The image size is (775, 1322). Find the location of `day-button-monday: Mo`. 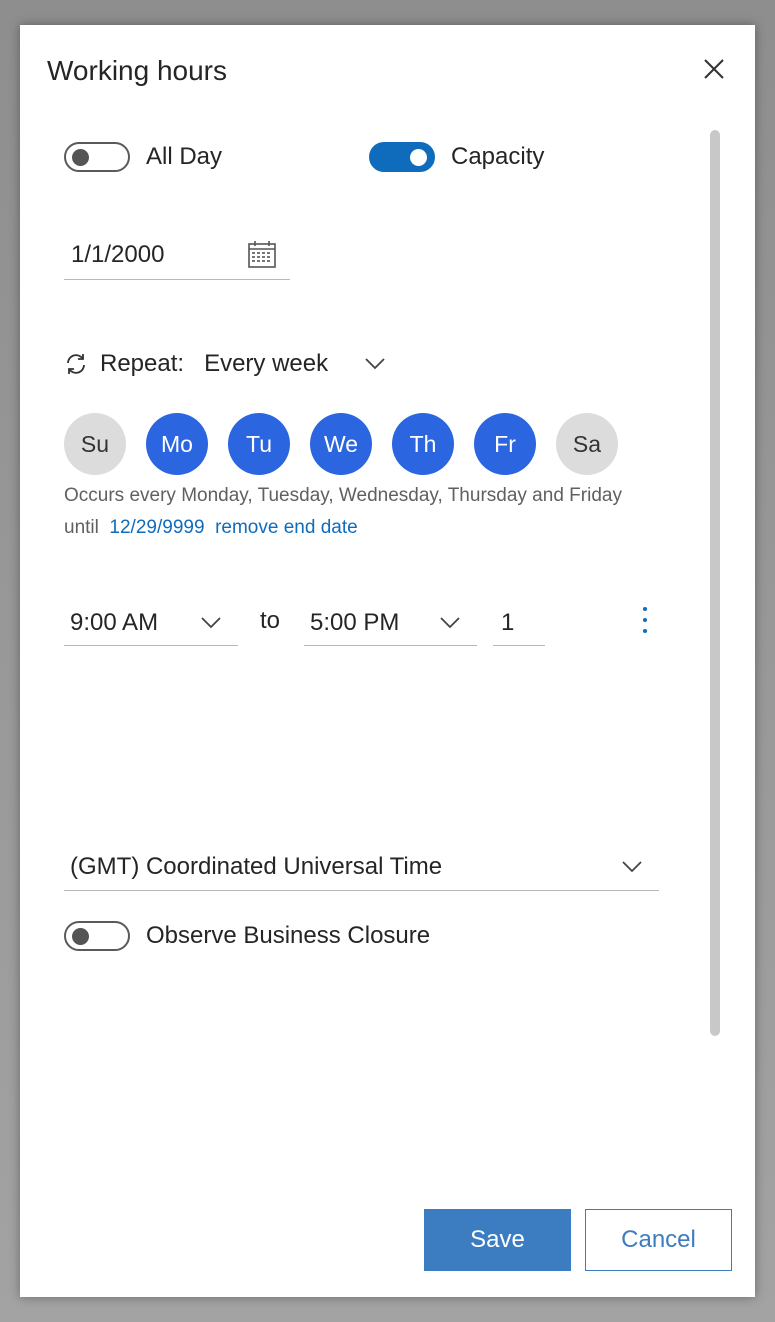

day-button-monday: Mo is located at coordinates (177, 444).